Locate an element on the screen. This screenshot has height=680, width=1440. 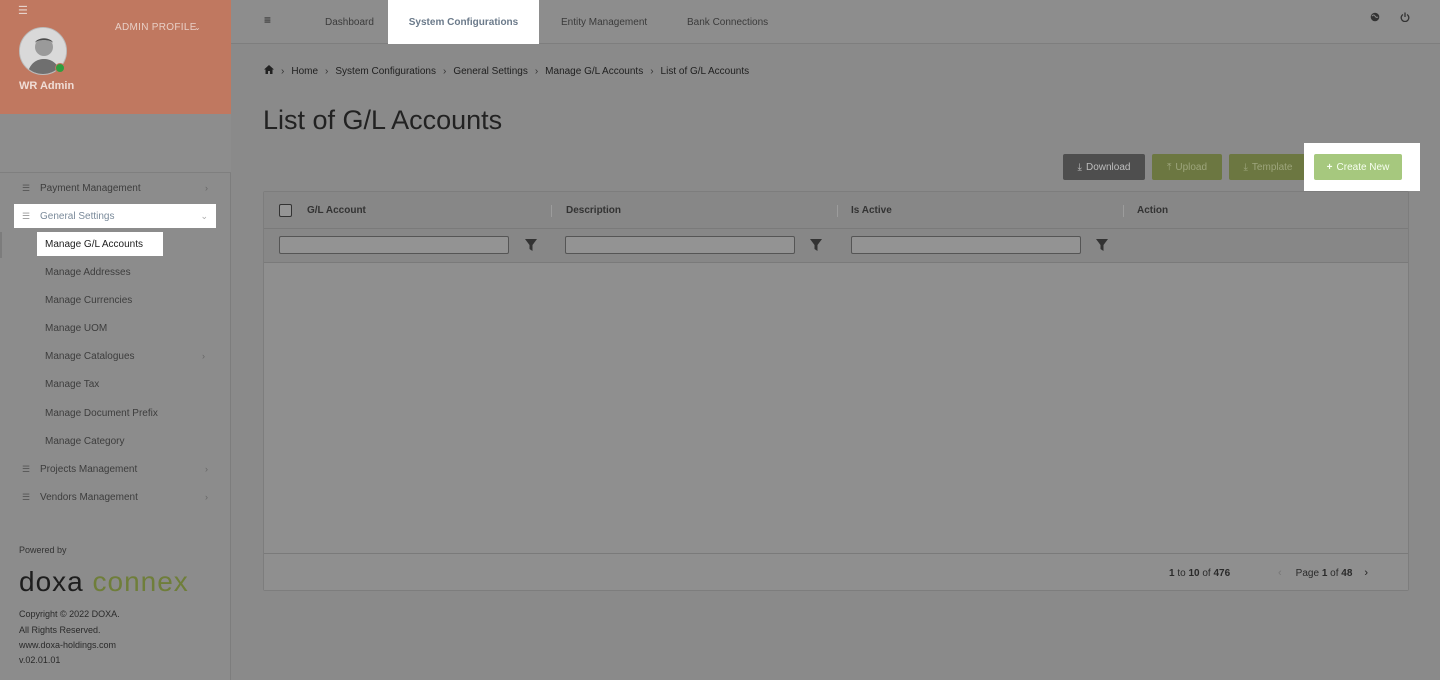
column-header-is-active: Is Active is located at coordinates (871, 210).